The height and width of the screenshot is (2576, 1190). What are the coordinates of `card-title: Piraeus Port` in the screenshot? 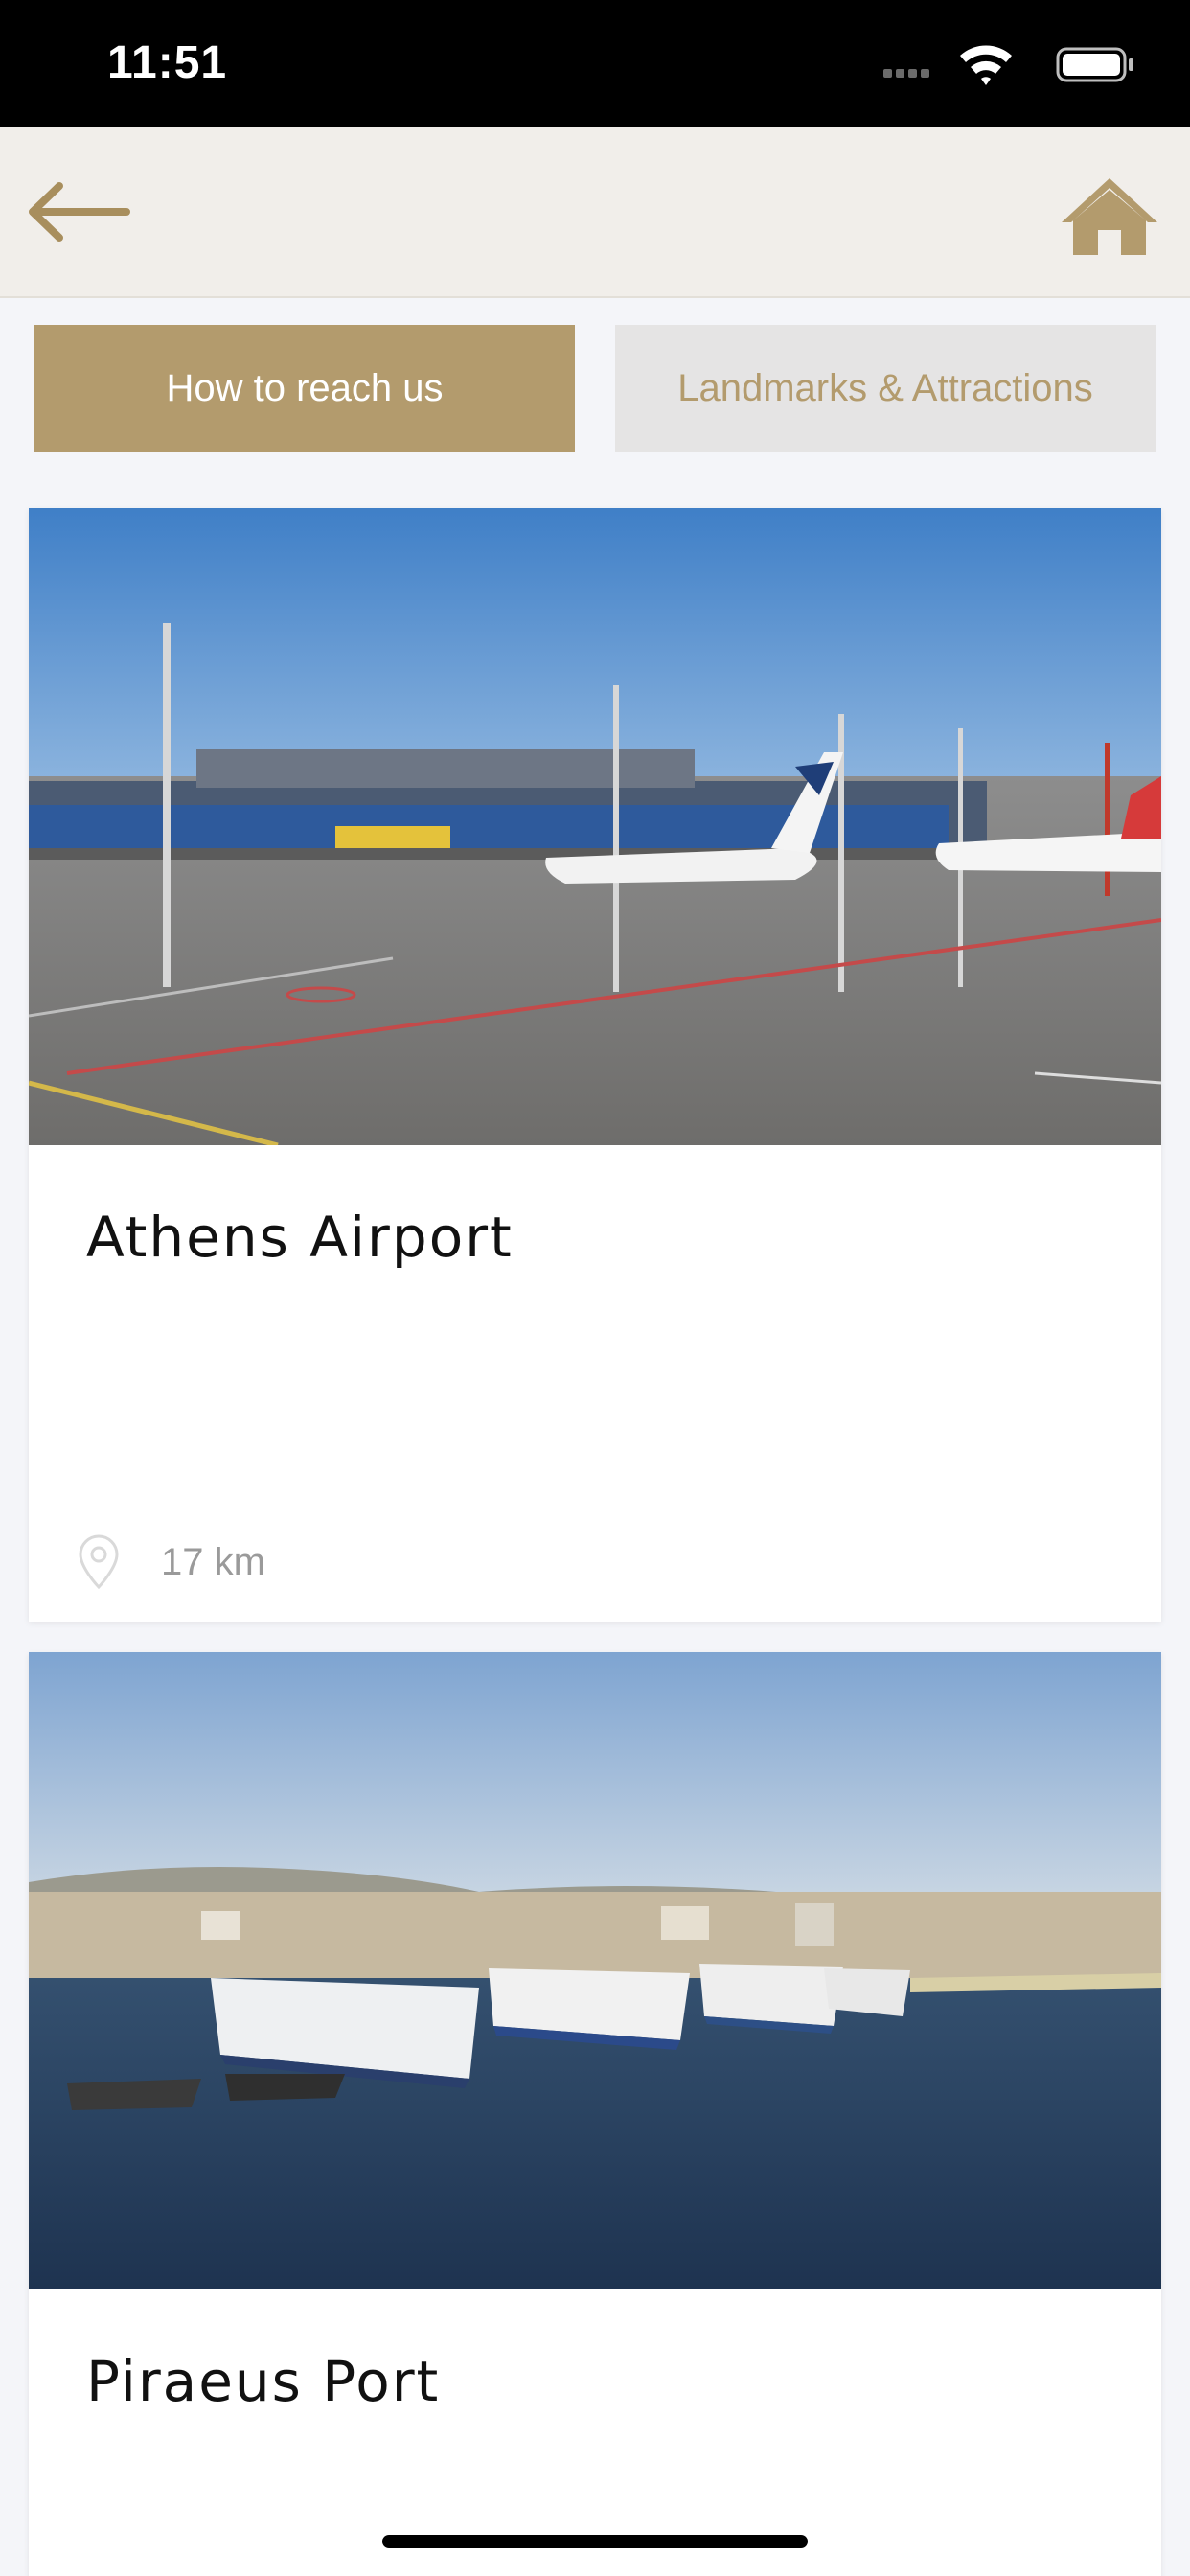 It's located at (264, 2381).